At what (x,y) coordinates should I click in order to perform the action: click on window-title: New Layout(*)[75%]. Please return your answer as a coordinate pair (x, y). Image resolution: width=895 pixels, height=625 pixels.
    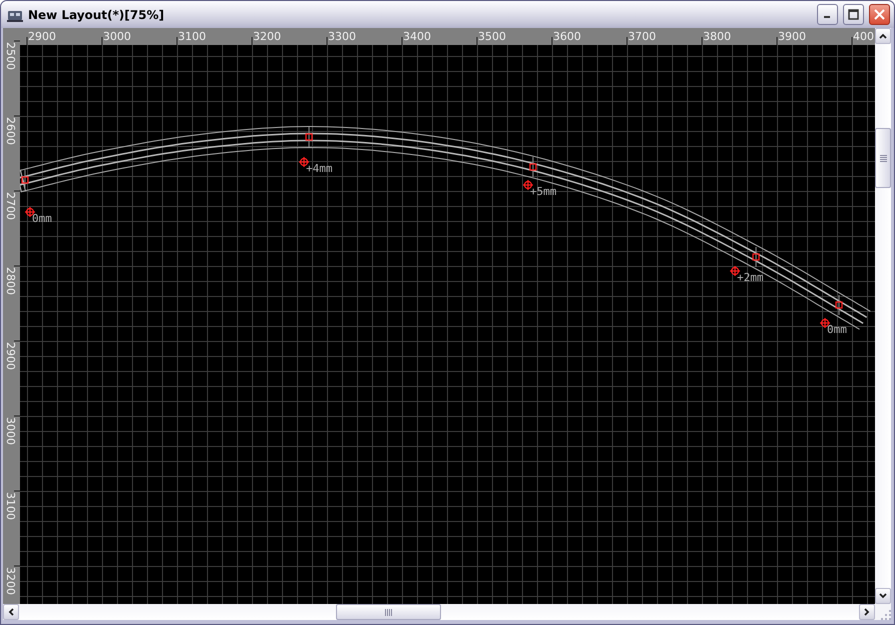
    Looking at the image, I should click on (97, 15).